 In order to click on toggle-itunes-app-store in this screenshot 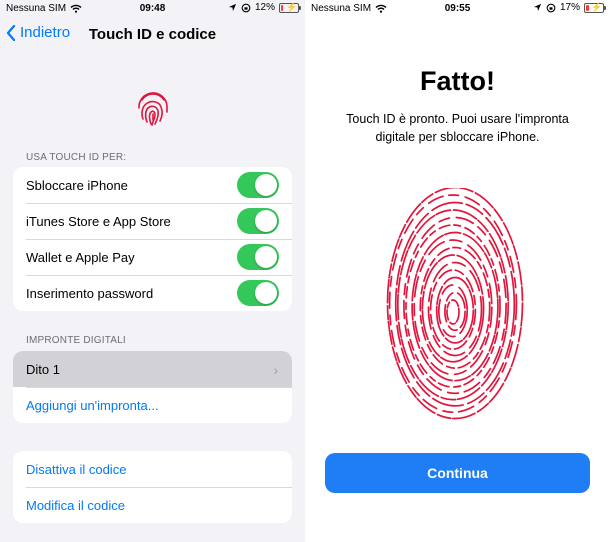, I will do `click(258, 221)`.